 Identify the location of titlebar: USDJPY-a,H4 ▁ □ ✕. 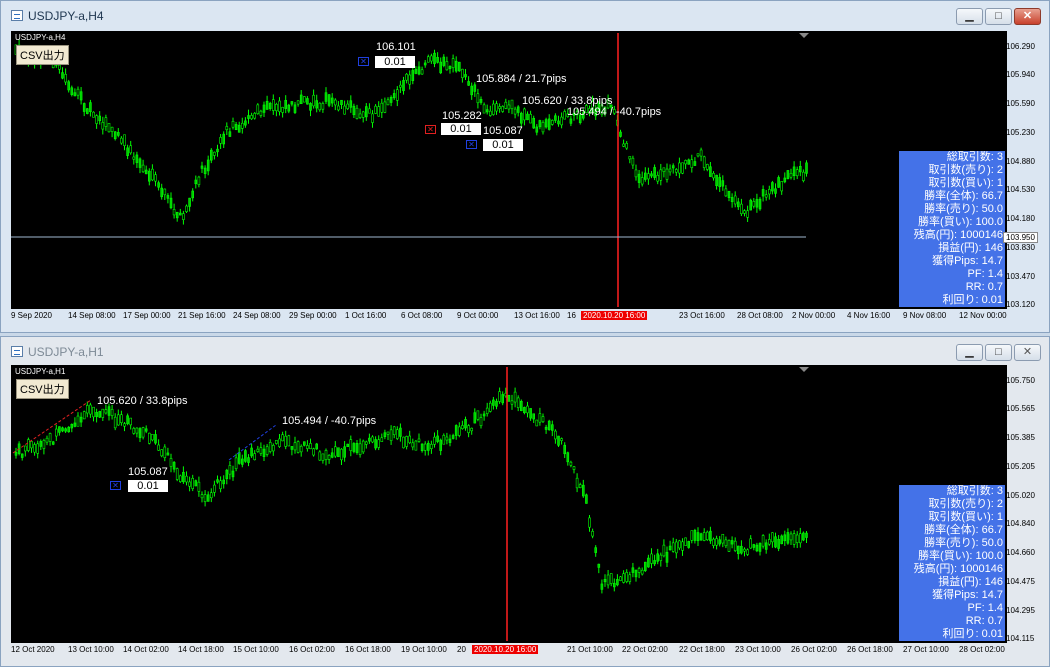
(525, 16).